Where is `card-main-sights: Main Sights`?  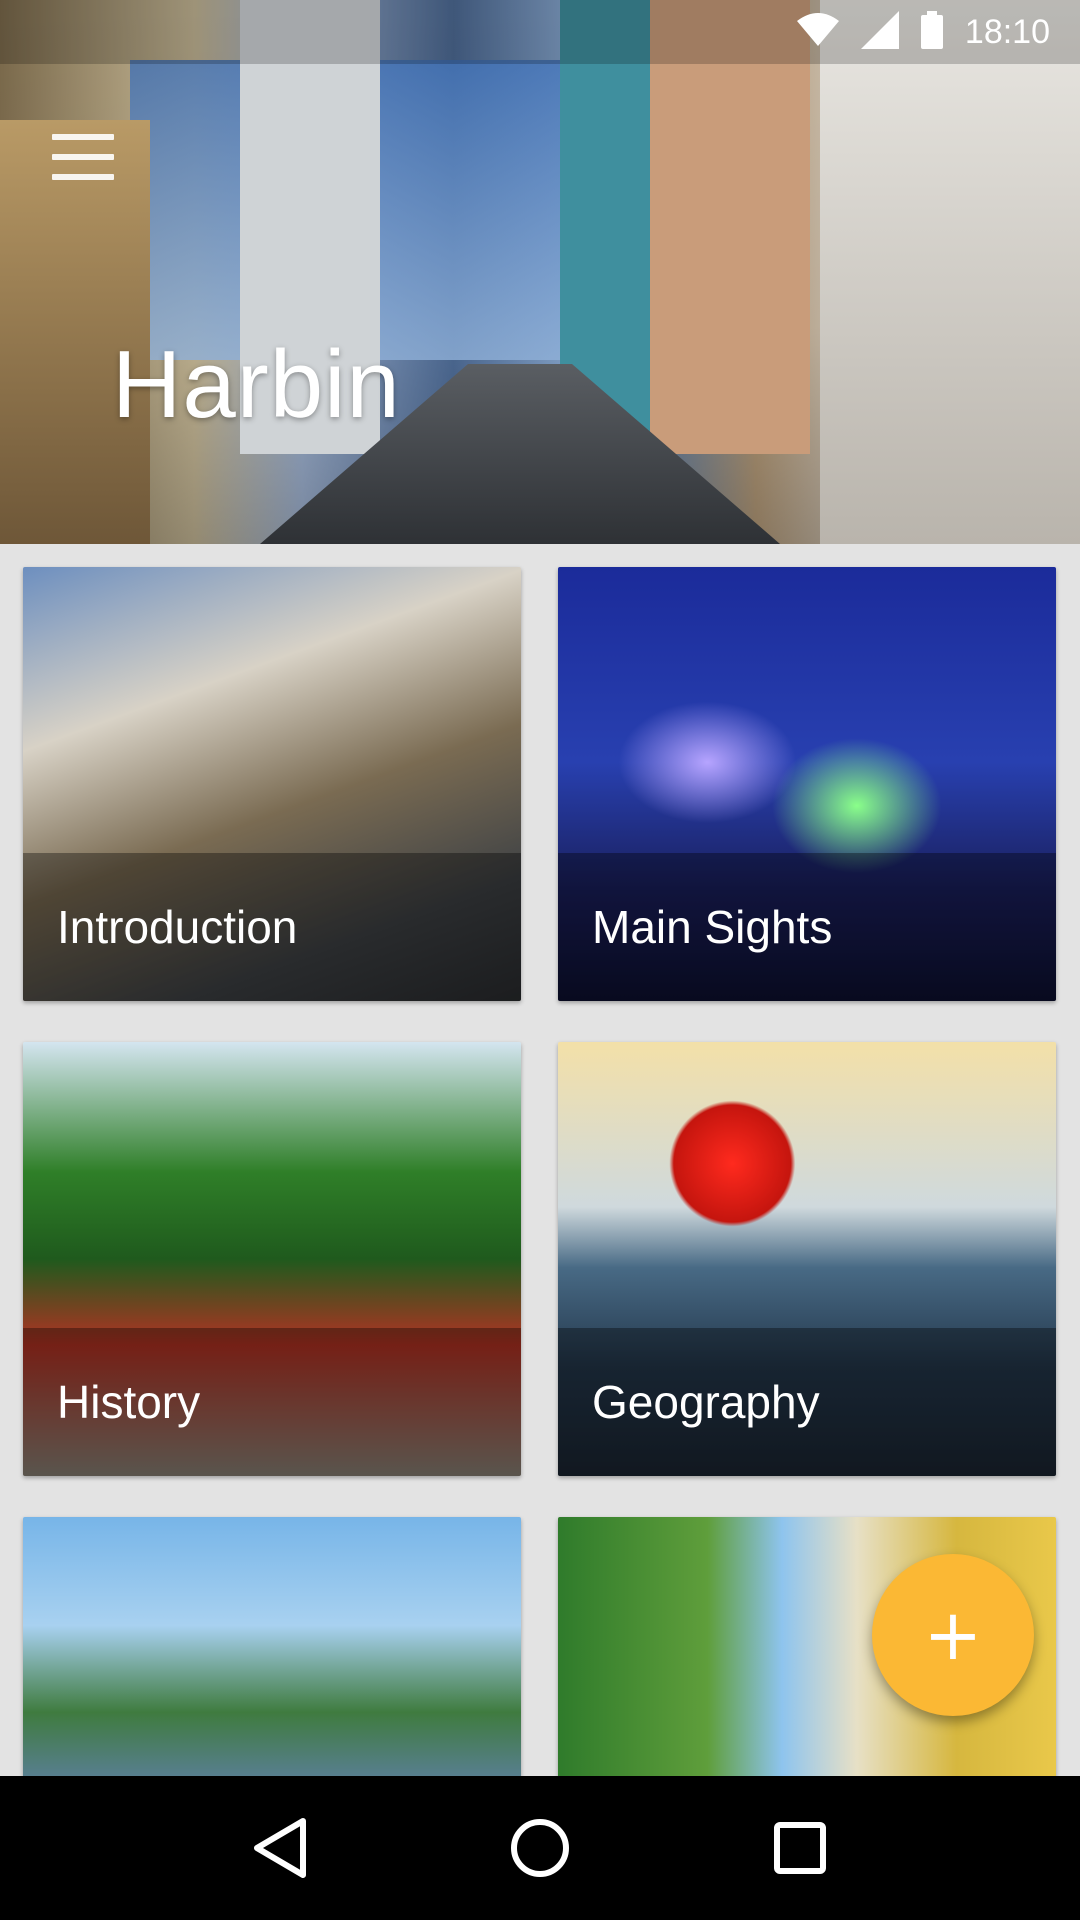 card-main-sights: Main Sights is located at coordinates (807, 784).